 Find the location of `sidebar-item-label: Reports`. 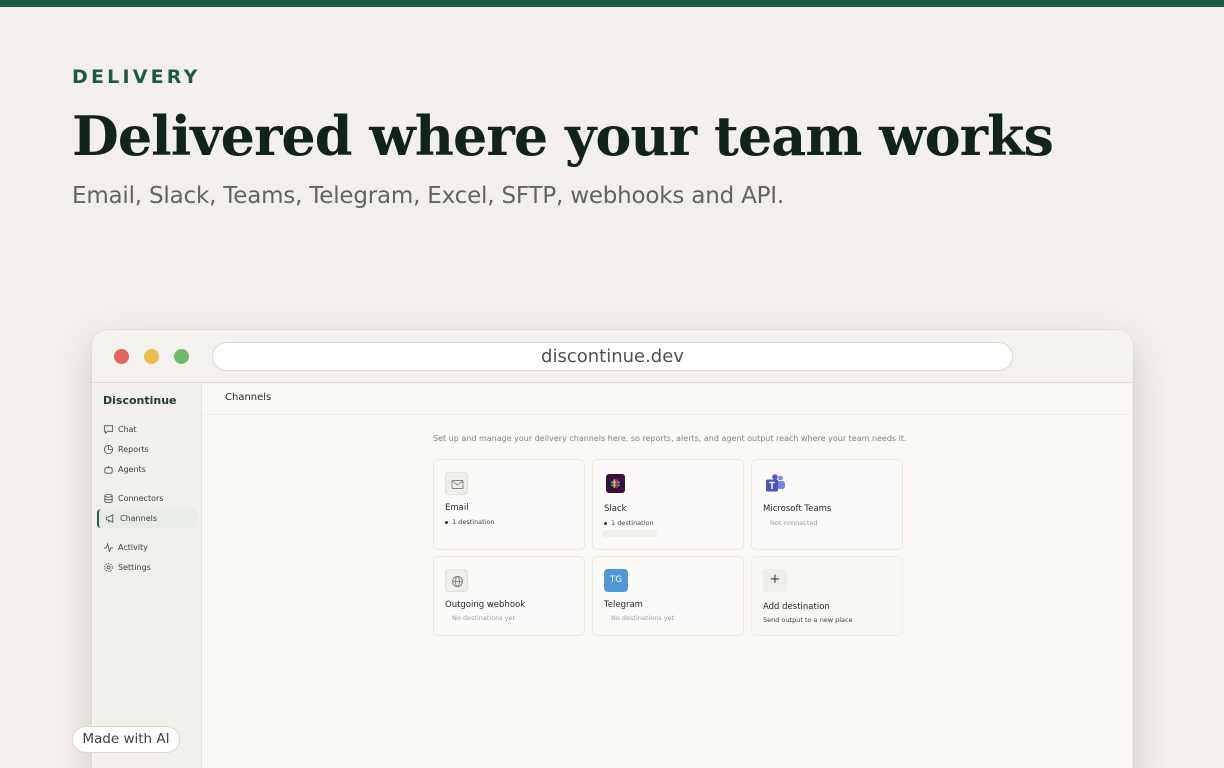

sidebar-item-label: Reports is located at coordinates (133, 449).